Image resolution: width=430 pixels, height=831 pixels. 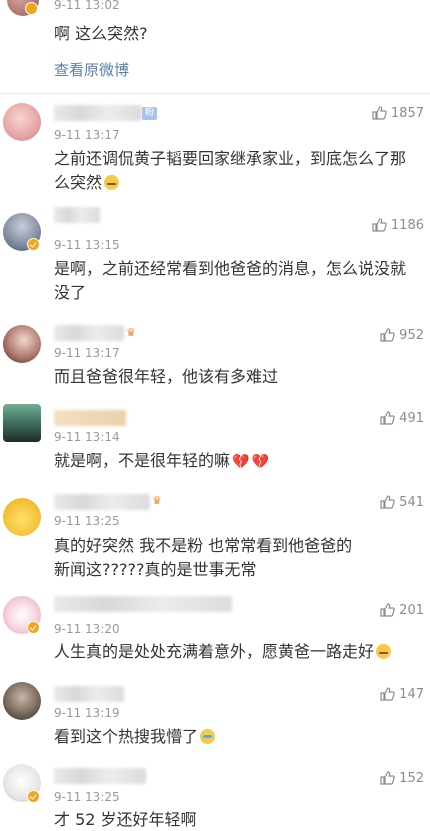 What do you see at coordinates (215, 796) in the screenshot?
I see `comment-item: 9-11 13:25 152 才 52 岁还好年轻啊` at bounding box center [215, 796].